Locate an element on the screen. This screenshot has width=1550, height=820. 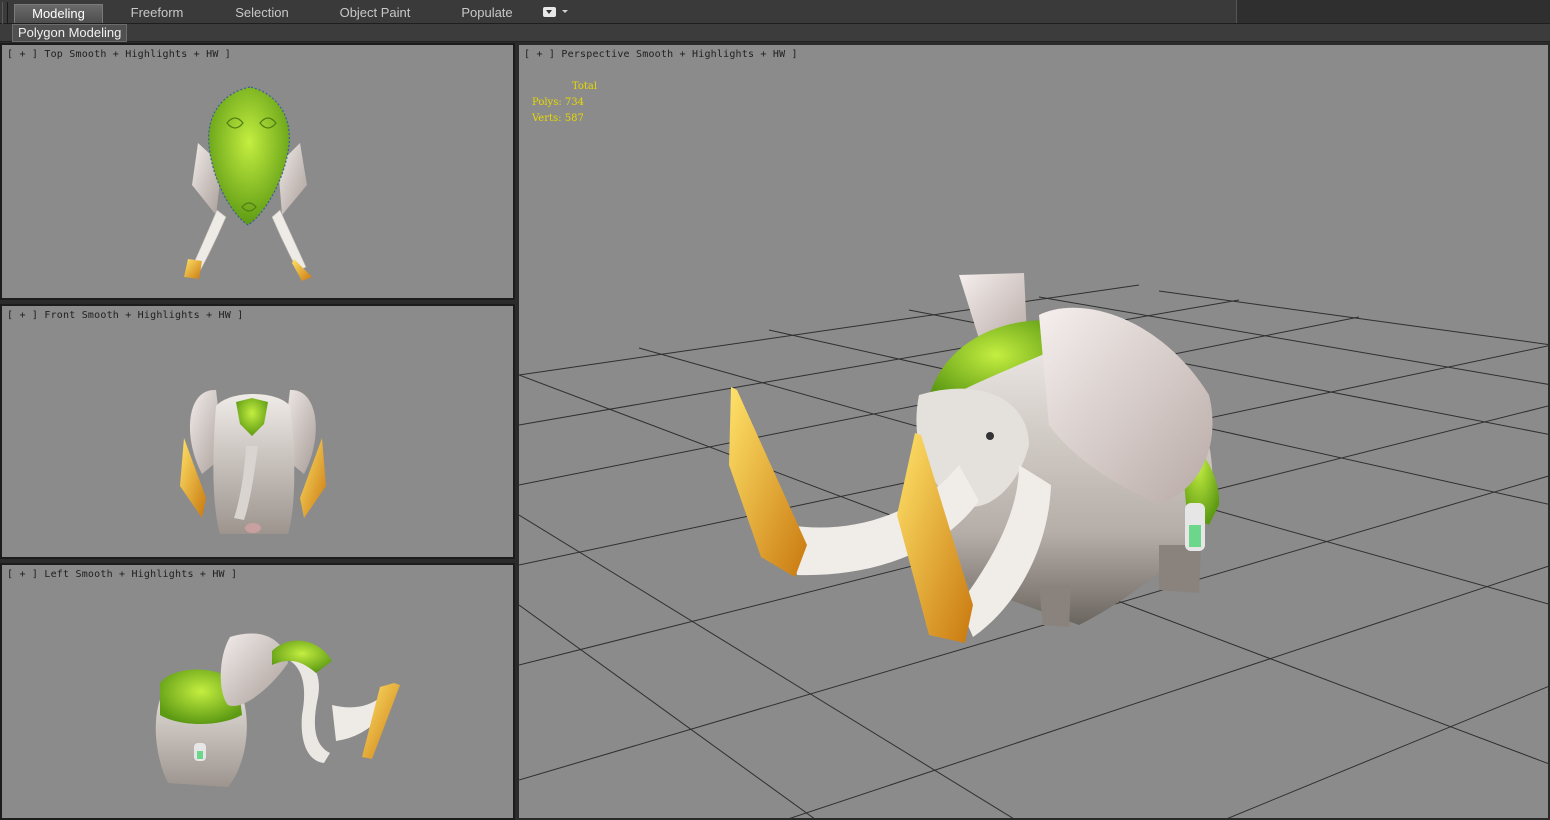
elephant-front-view is located at coordinates (253, 461).